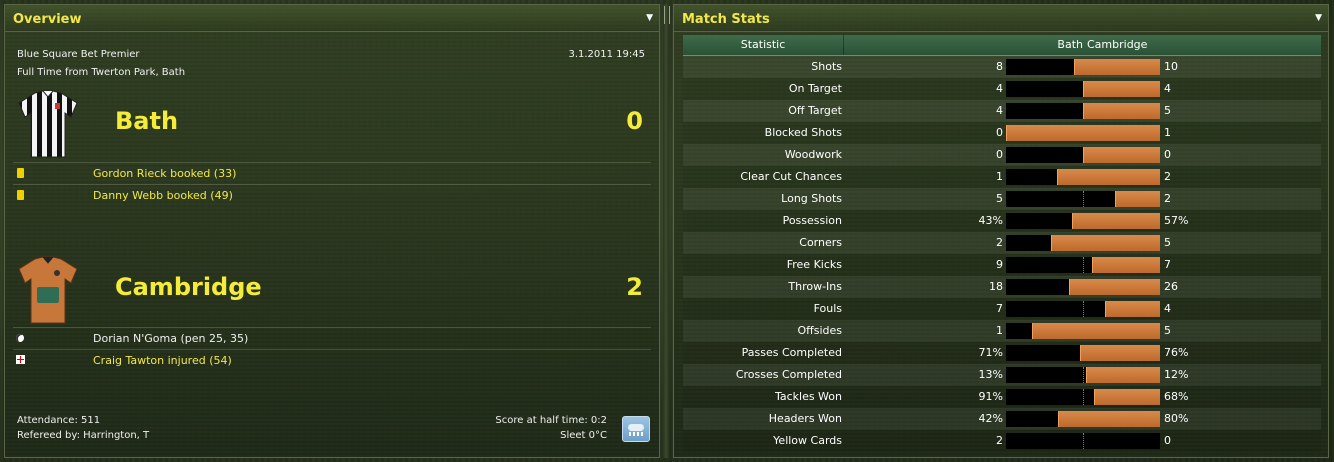 The image size is (1334, 462). I want to click on home-stat-value: 5, so click(999, 198).